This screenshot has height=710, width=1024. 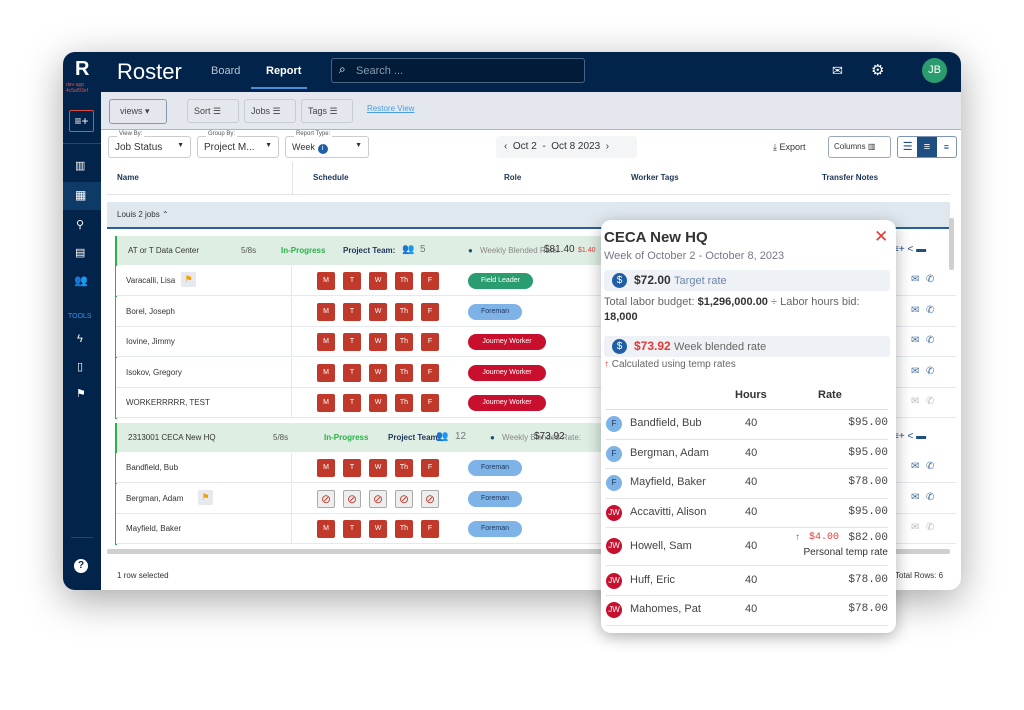 I want to click on density-comfortable-icon: ☰, so click(x=907, y=147).